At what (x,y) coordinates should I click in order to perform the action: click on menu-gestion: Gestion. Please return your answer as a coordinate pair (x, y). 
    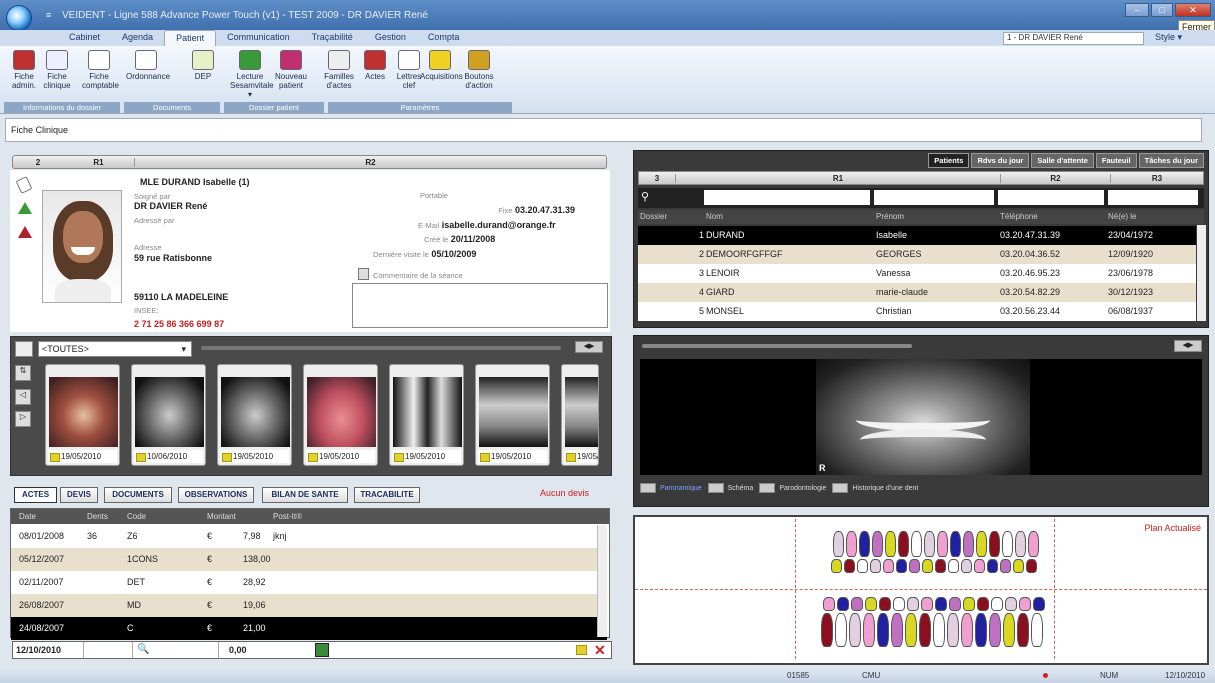
    Looking at the image, I should click on (390, 38).